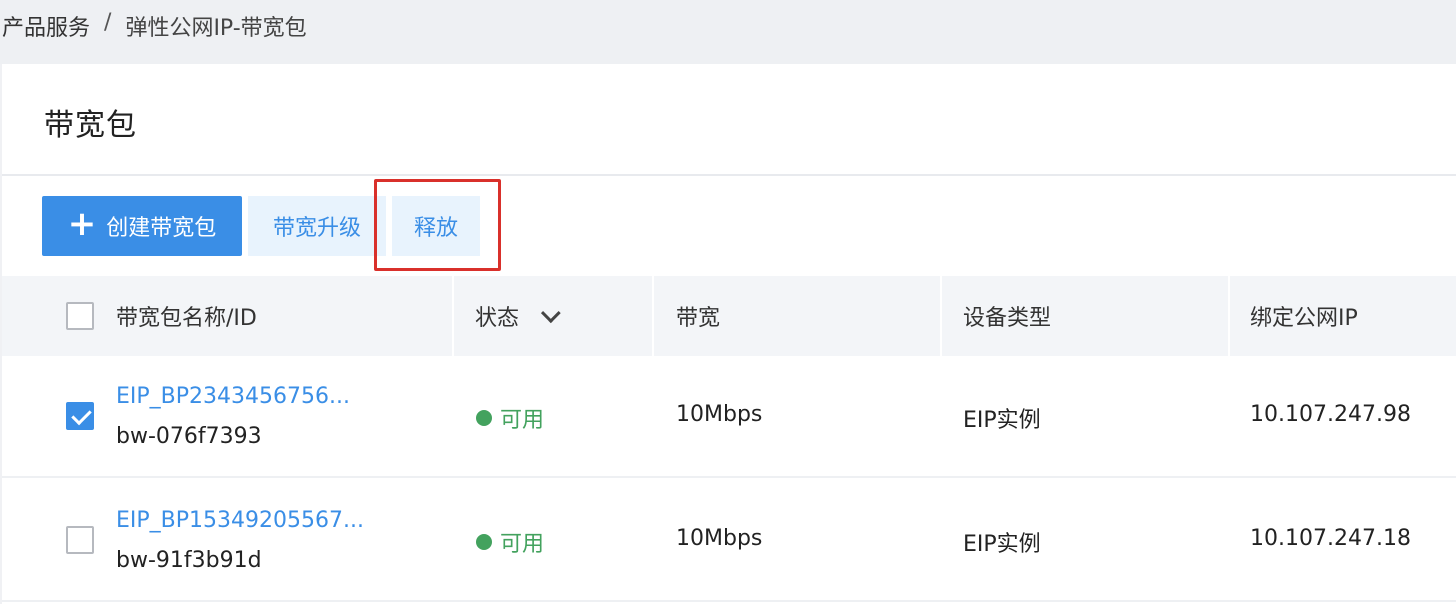  Describe the element at coordinates (82, 224) in the screenshot. I see `plus-icon: +` at that location.